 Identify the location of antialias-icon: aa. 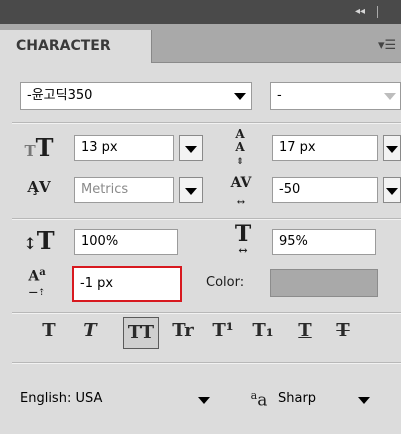
(259, 400).